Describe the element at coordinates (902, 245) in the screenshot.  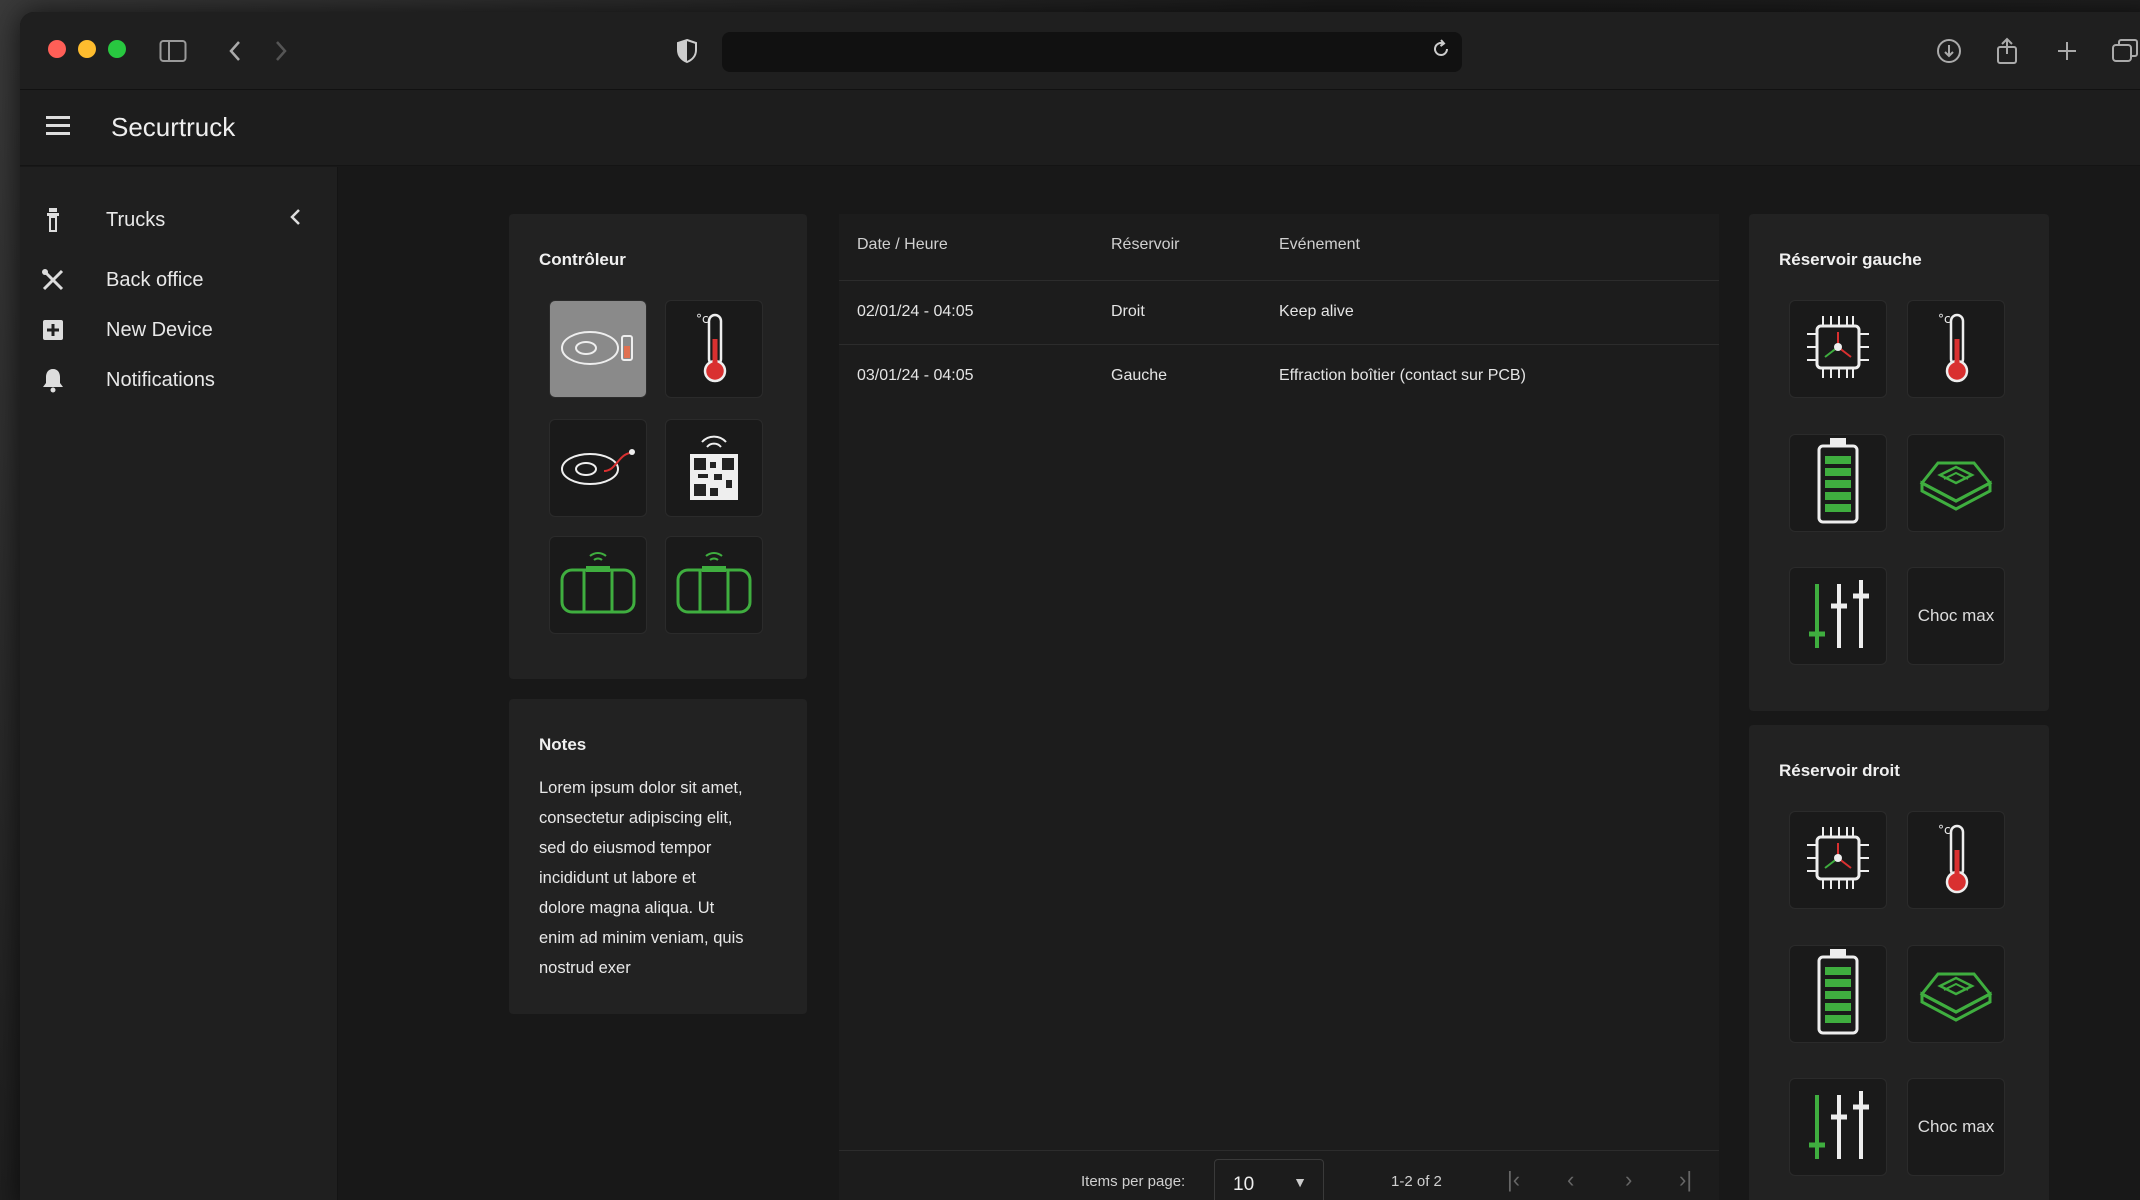
I see `column-header-date: Date / Heure` at that location.